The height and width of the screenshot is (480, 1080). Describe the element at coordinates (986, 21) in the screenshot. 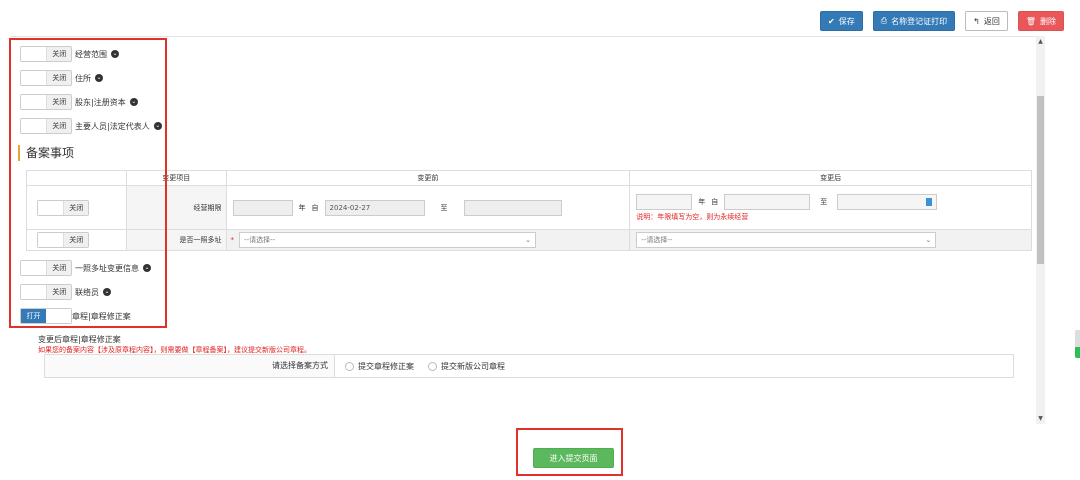

I see `back-button: ↰ 返回` at that location.